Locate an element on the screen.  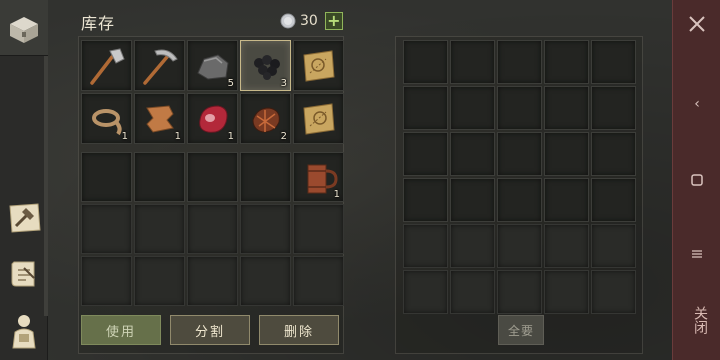
currency-amount: 30 is located at coordinates (309, 21).